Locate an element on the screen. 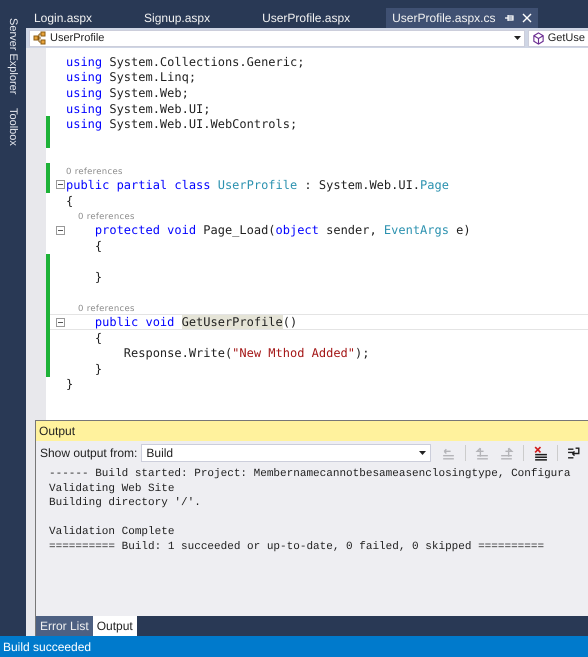 The image size is (588, 657). code-line: using System.Linq; is located at coordinates (131, 77).